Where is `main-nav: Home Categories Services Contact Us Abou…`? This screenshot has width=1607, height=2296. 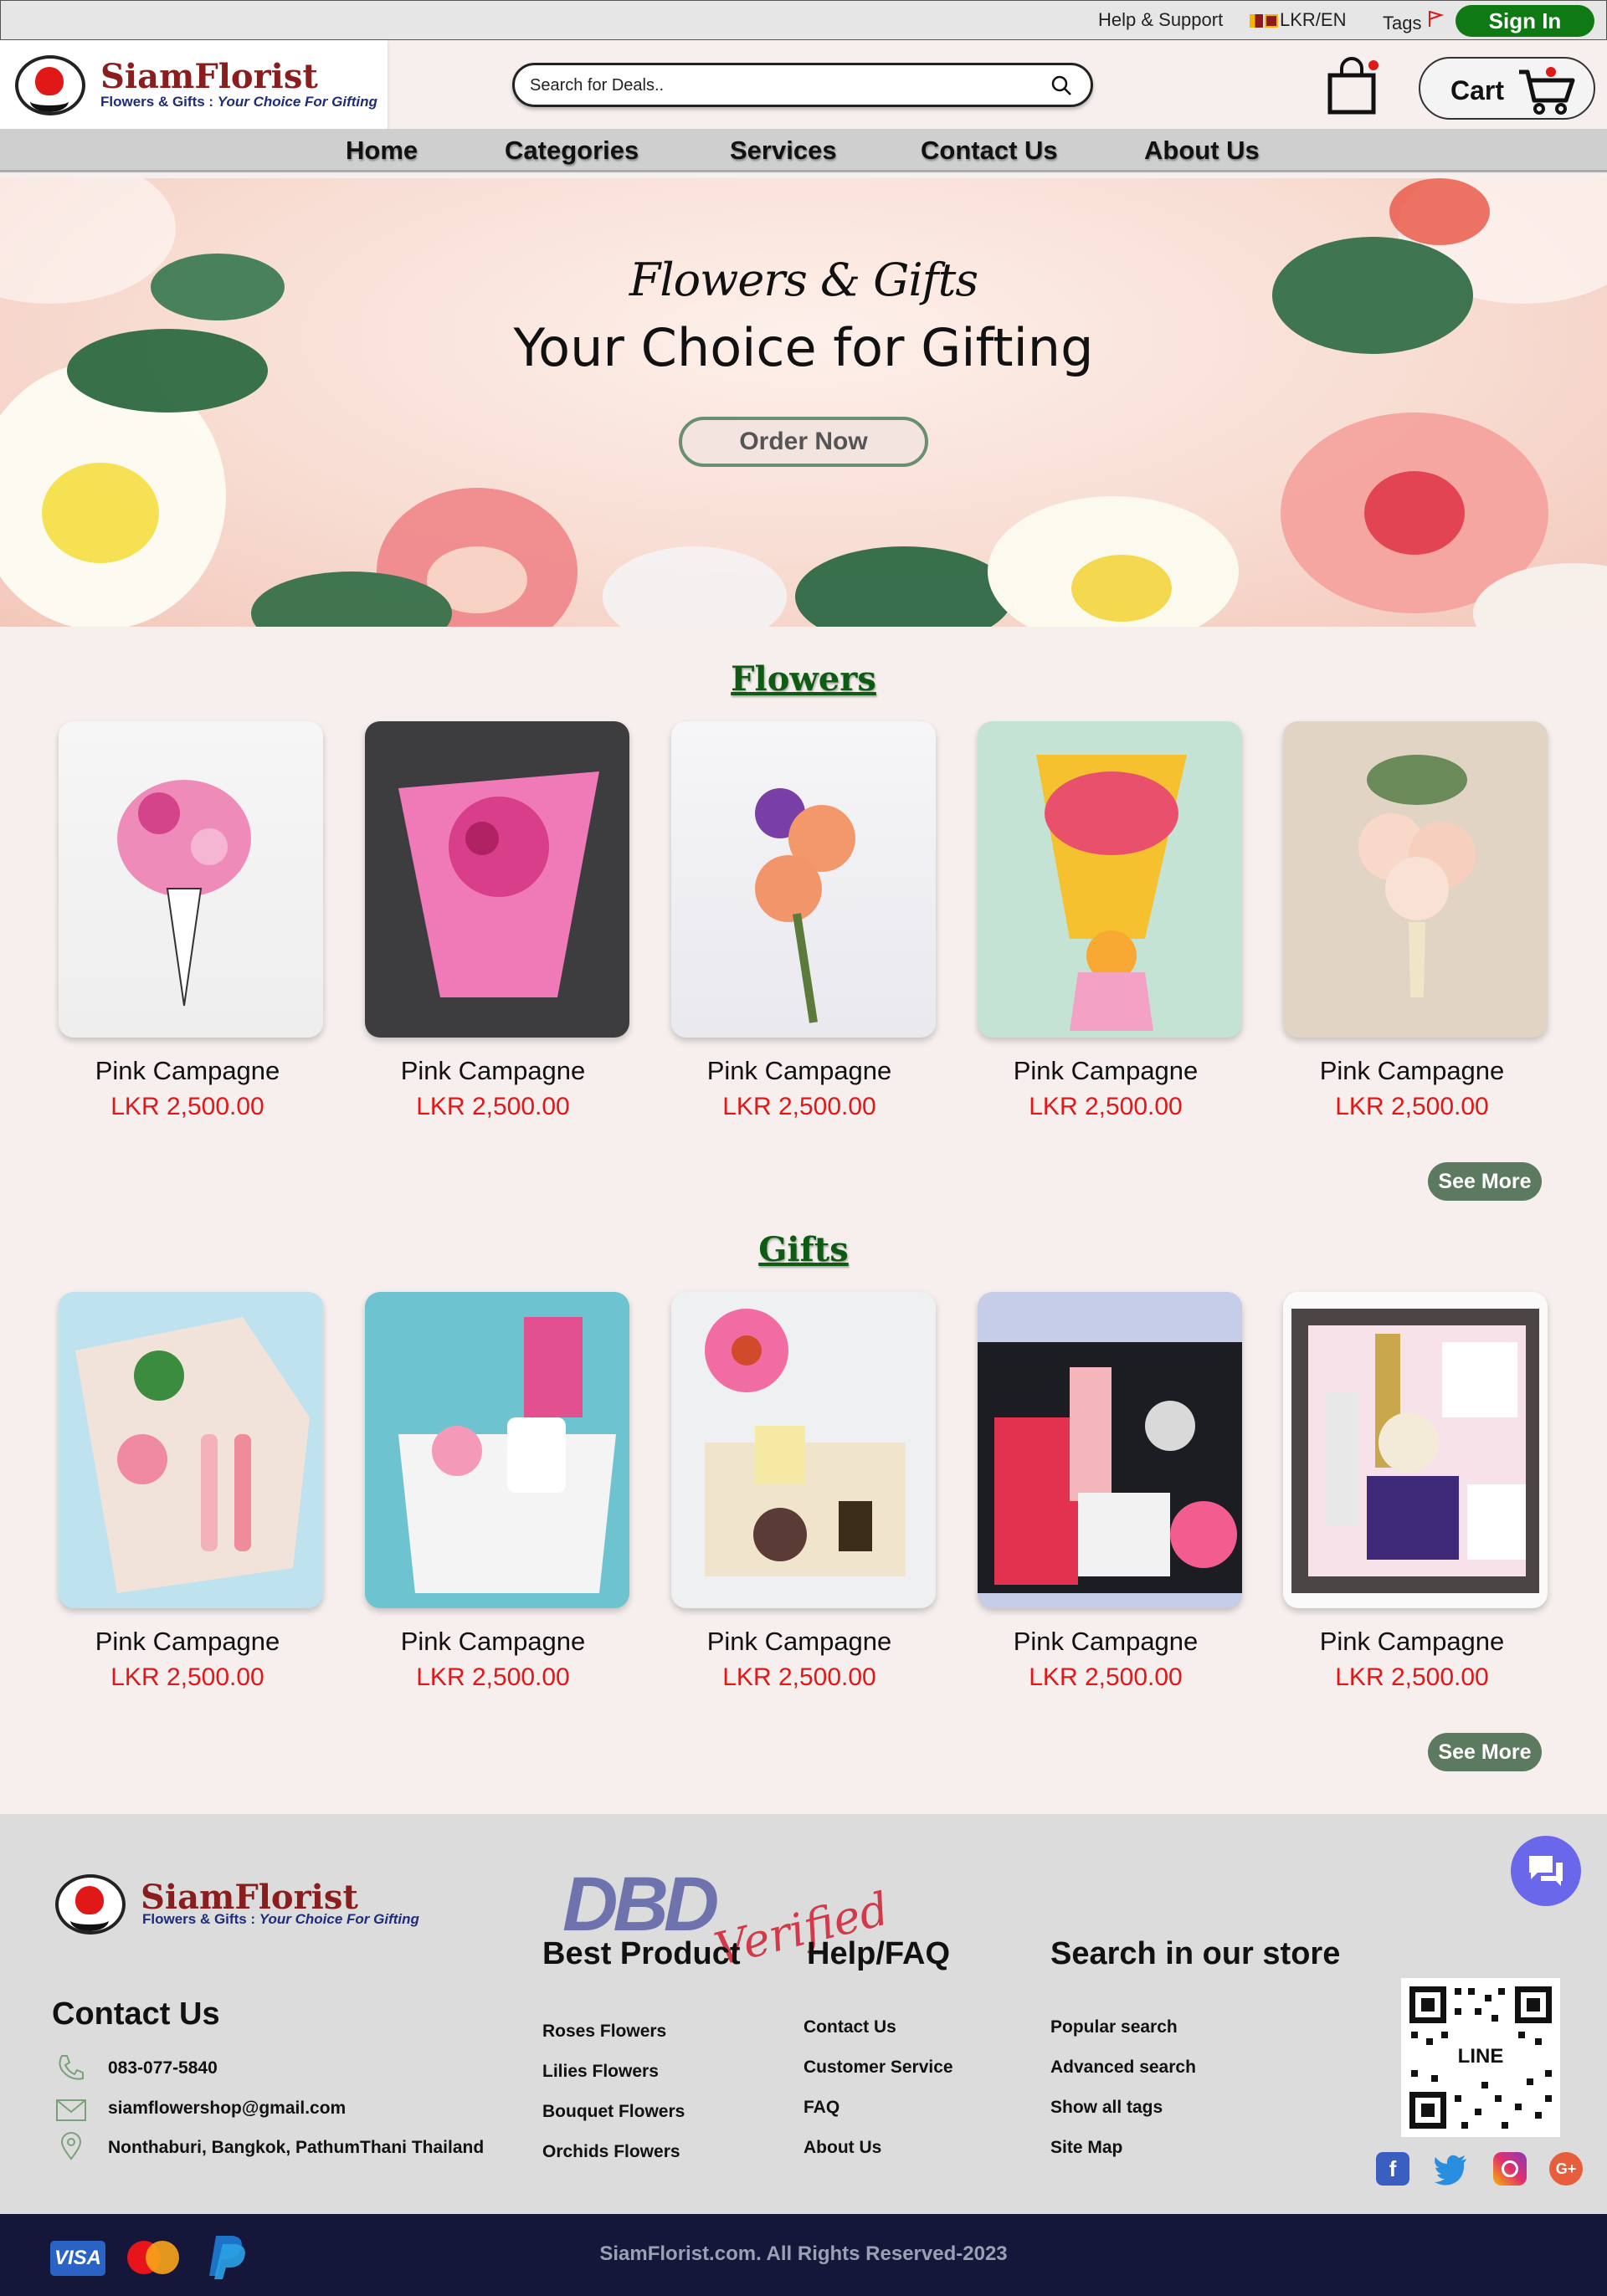
main-nav: Home Categories Services Contact Us Abou… is located at coordinates (803, 150).